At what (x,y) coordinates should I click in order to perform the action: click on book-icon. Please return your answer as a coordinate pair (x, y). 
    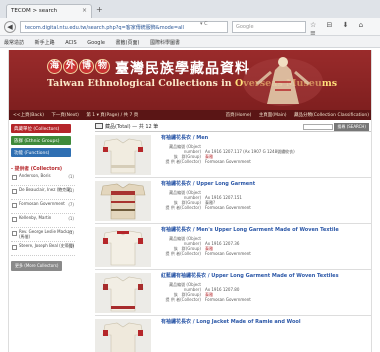
    Looking at the image, I should click on (99, 126).